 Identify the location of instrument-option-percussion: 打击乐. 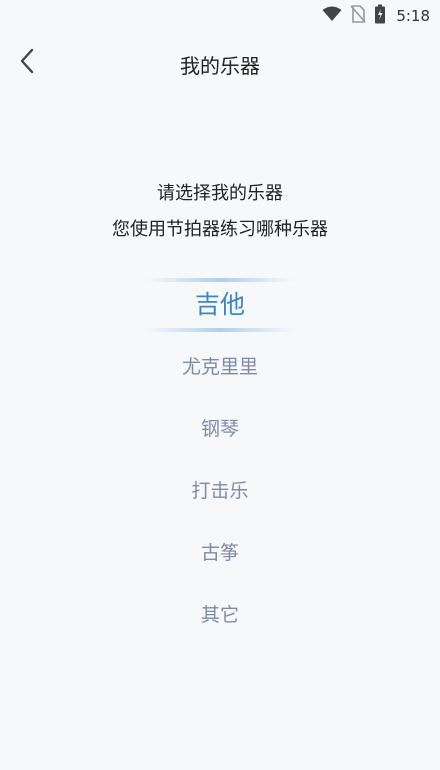
(220, 489).